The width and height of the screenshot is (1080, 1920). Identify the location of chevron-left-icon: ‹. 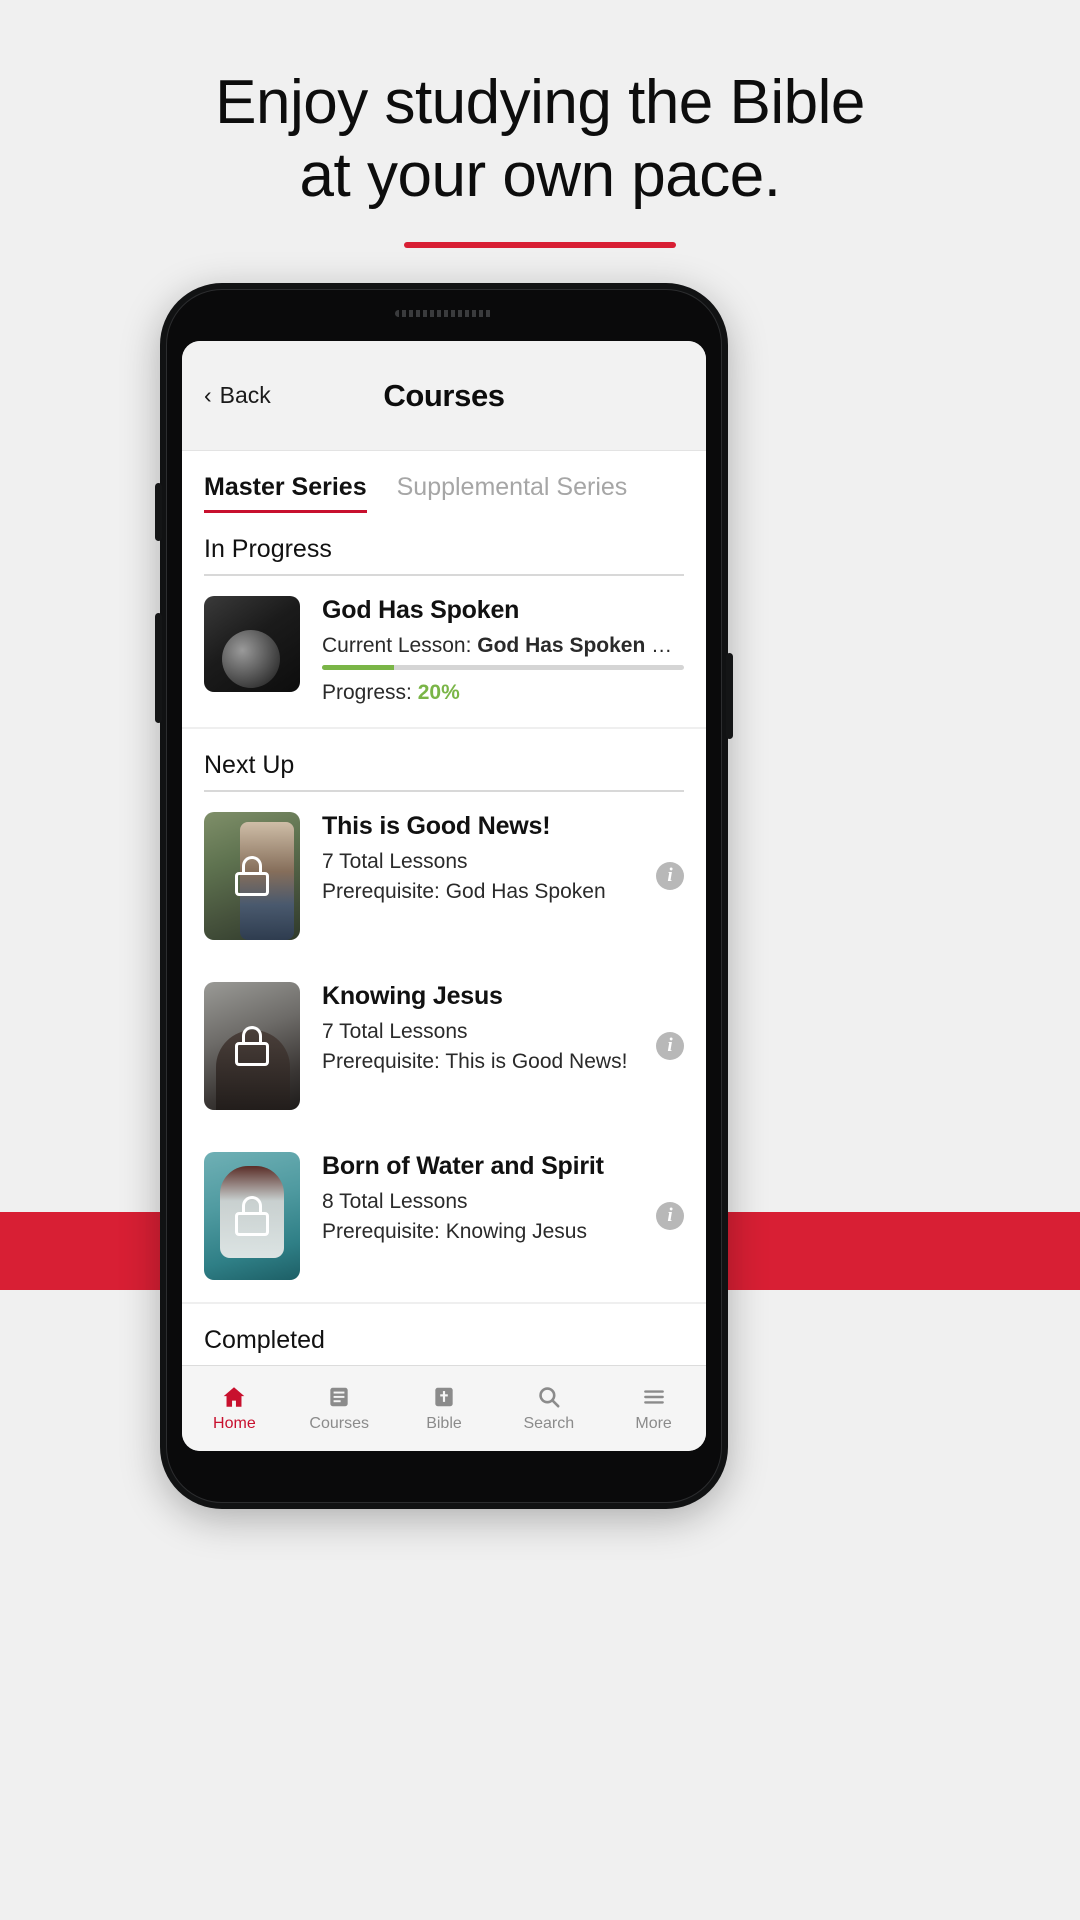
(208, 395).